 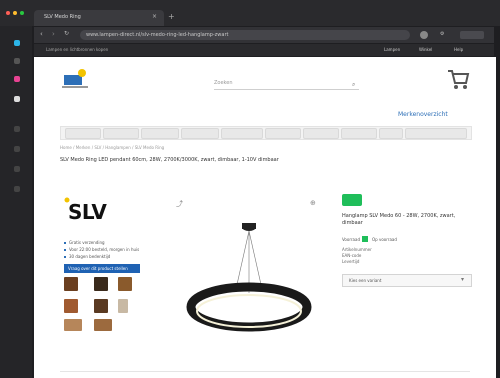 What do you see at coordinates (171, 16) in the screenshot?
I see `new-tab-icon: +` at bounding box center [171, 16].